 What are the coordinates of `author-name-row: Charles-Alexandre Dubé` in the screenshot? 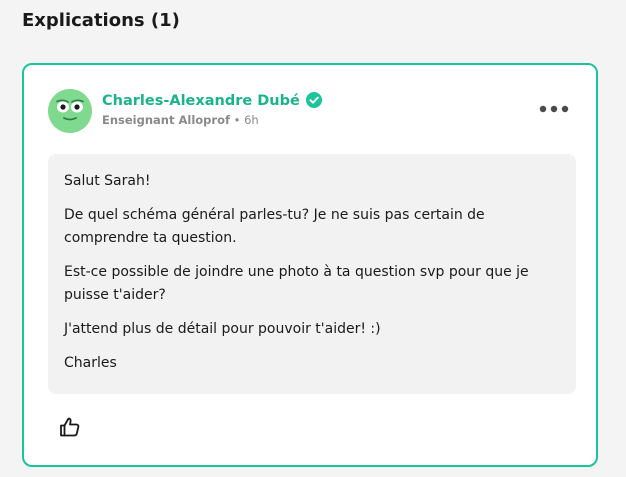 It's located at (212, 100).